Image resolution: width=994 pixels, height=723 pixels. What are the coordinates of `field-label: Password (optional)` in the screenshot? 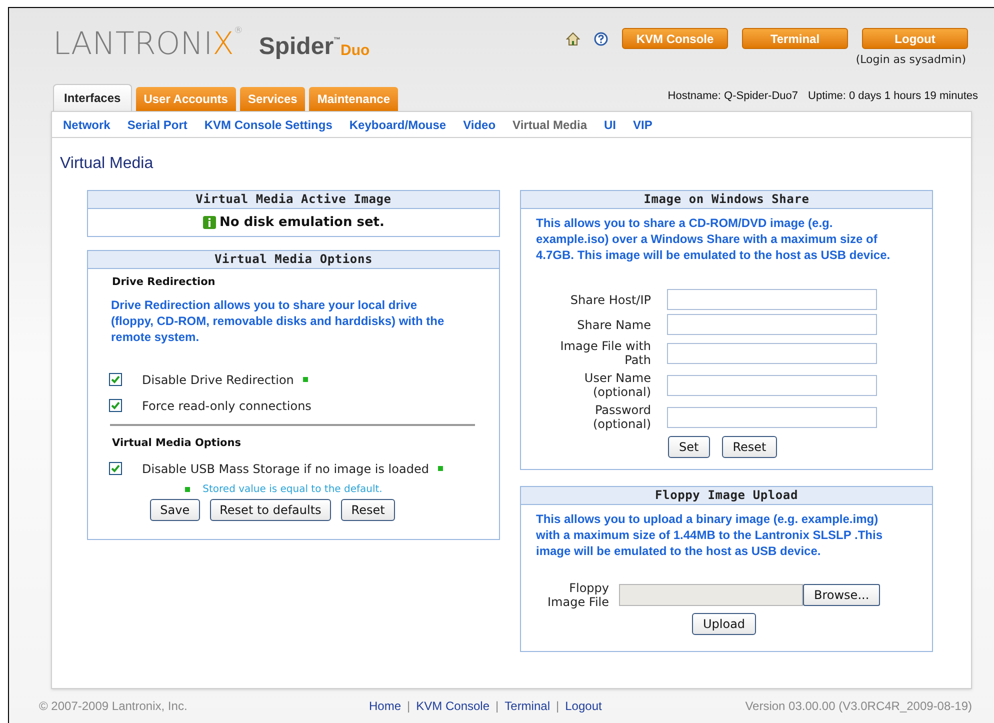 It's located at (621, 417).